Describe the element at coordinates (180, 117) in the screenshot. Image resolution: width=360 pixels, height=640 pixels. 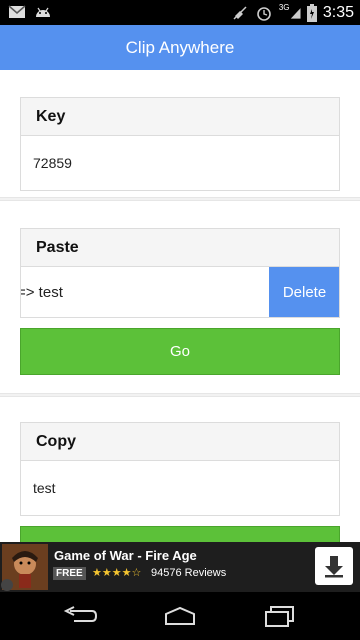
I see `key-header: Key` at that location.